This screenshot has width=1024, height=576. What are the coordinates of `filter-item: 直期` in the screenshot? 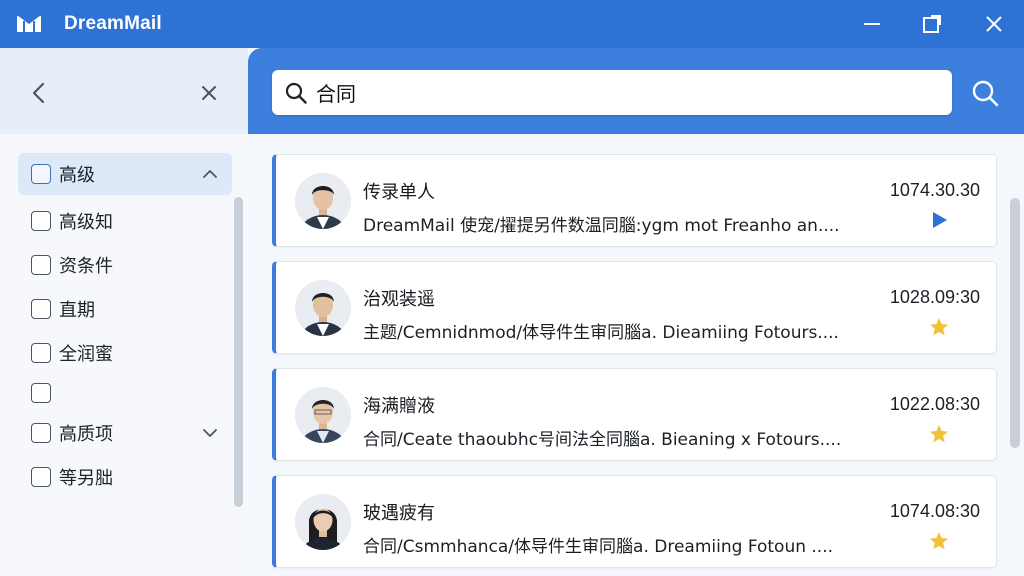 It's located at (125, 309).